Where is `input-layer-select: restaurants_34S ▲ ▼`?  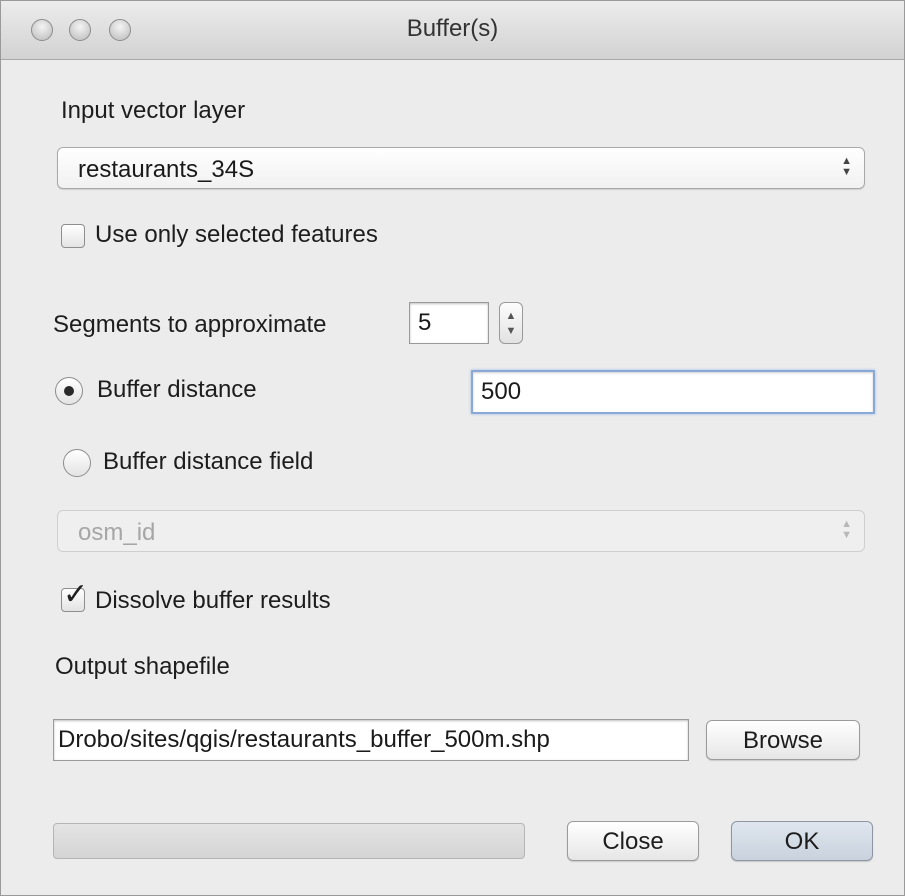
input-layer-select: restaurants_34S ▲ ▼ is located at coordinates (461, 168).